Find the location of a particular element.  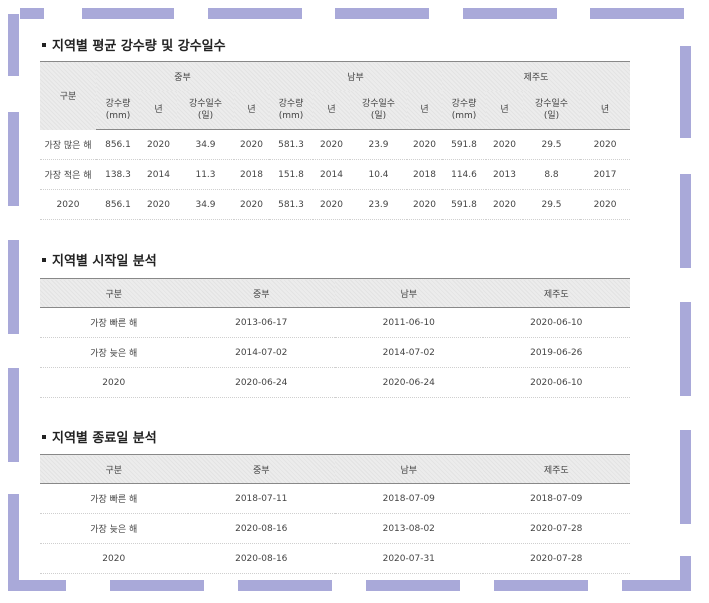

section-title-average: 지역별 평균 강수량 및 강수일수 is located at coordinates (134, 44).